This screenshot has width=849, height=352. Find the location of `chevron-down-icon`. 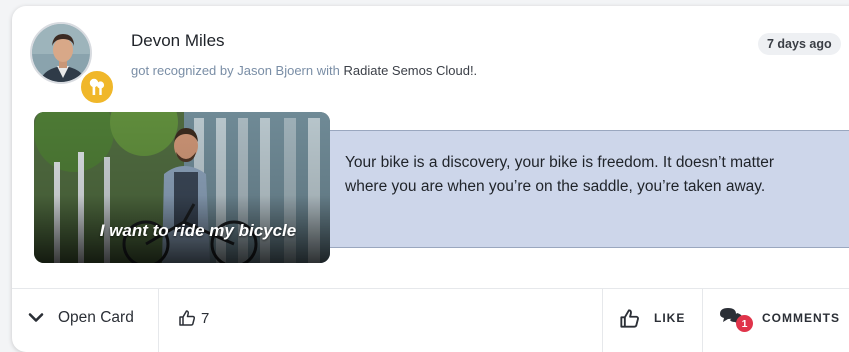

chevron-down-icon is located at coordinates (36, 317).